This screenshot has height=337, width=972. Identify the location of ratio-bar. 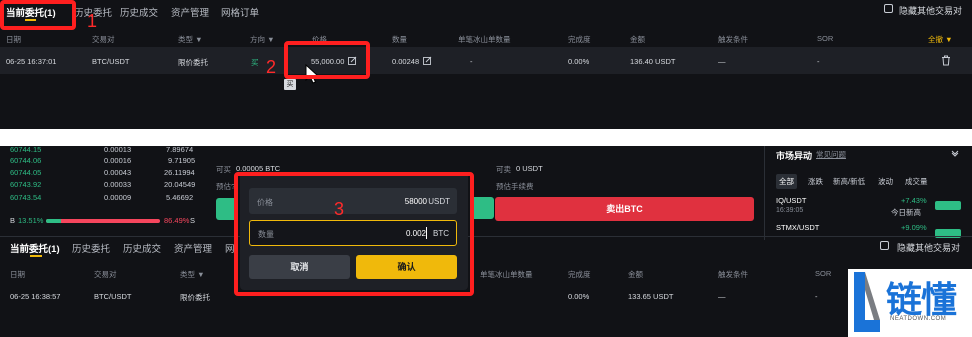
(103, 221).